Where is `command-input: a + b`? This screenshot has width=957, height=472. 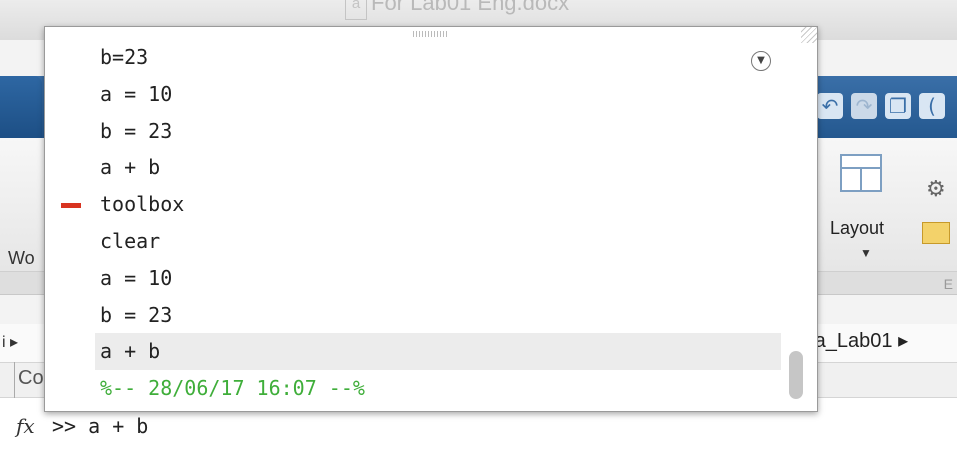
command-input: a + b is located at coordinates (118, 426).